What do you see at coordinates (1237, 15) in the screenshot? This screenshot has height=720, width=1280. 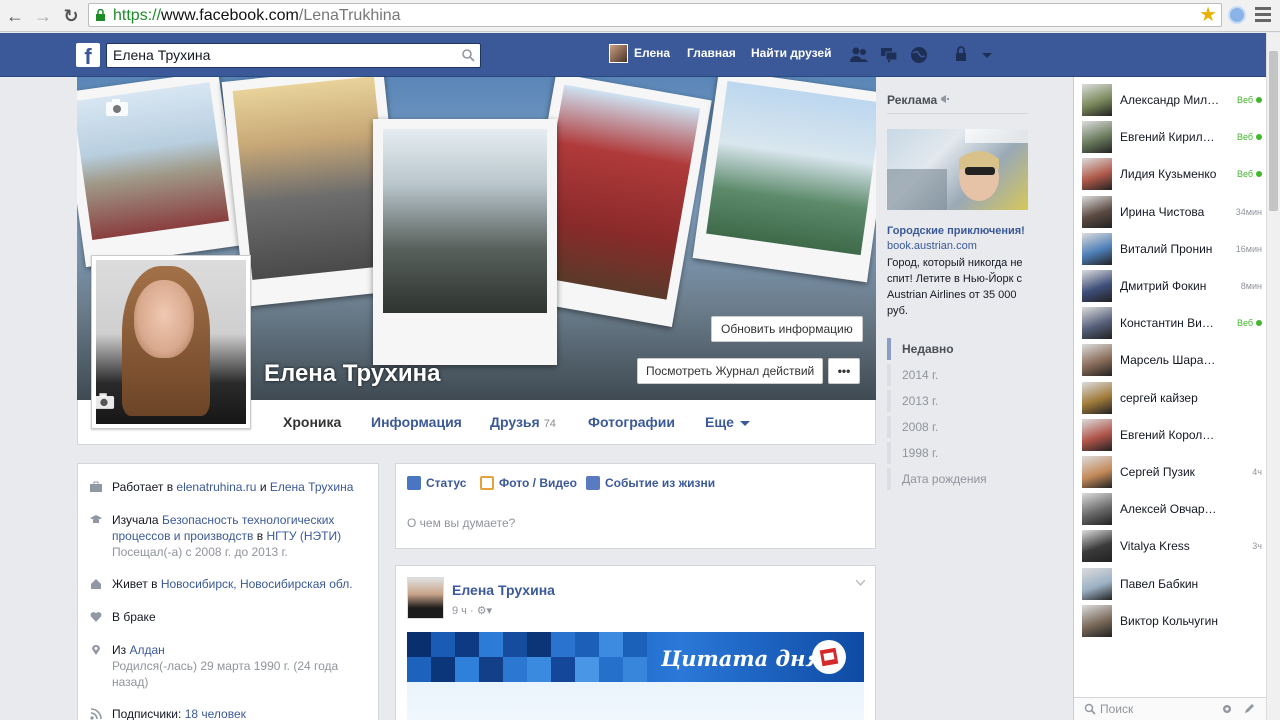 I see `extension-icon` at bounding box center [1237, 15].